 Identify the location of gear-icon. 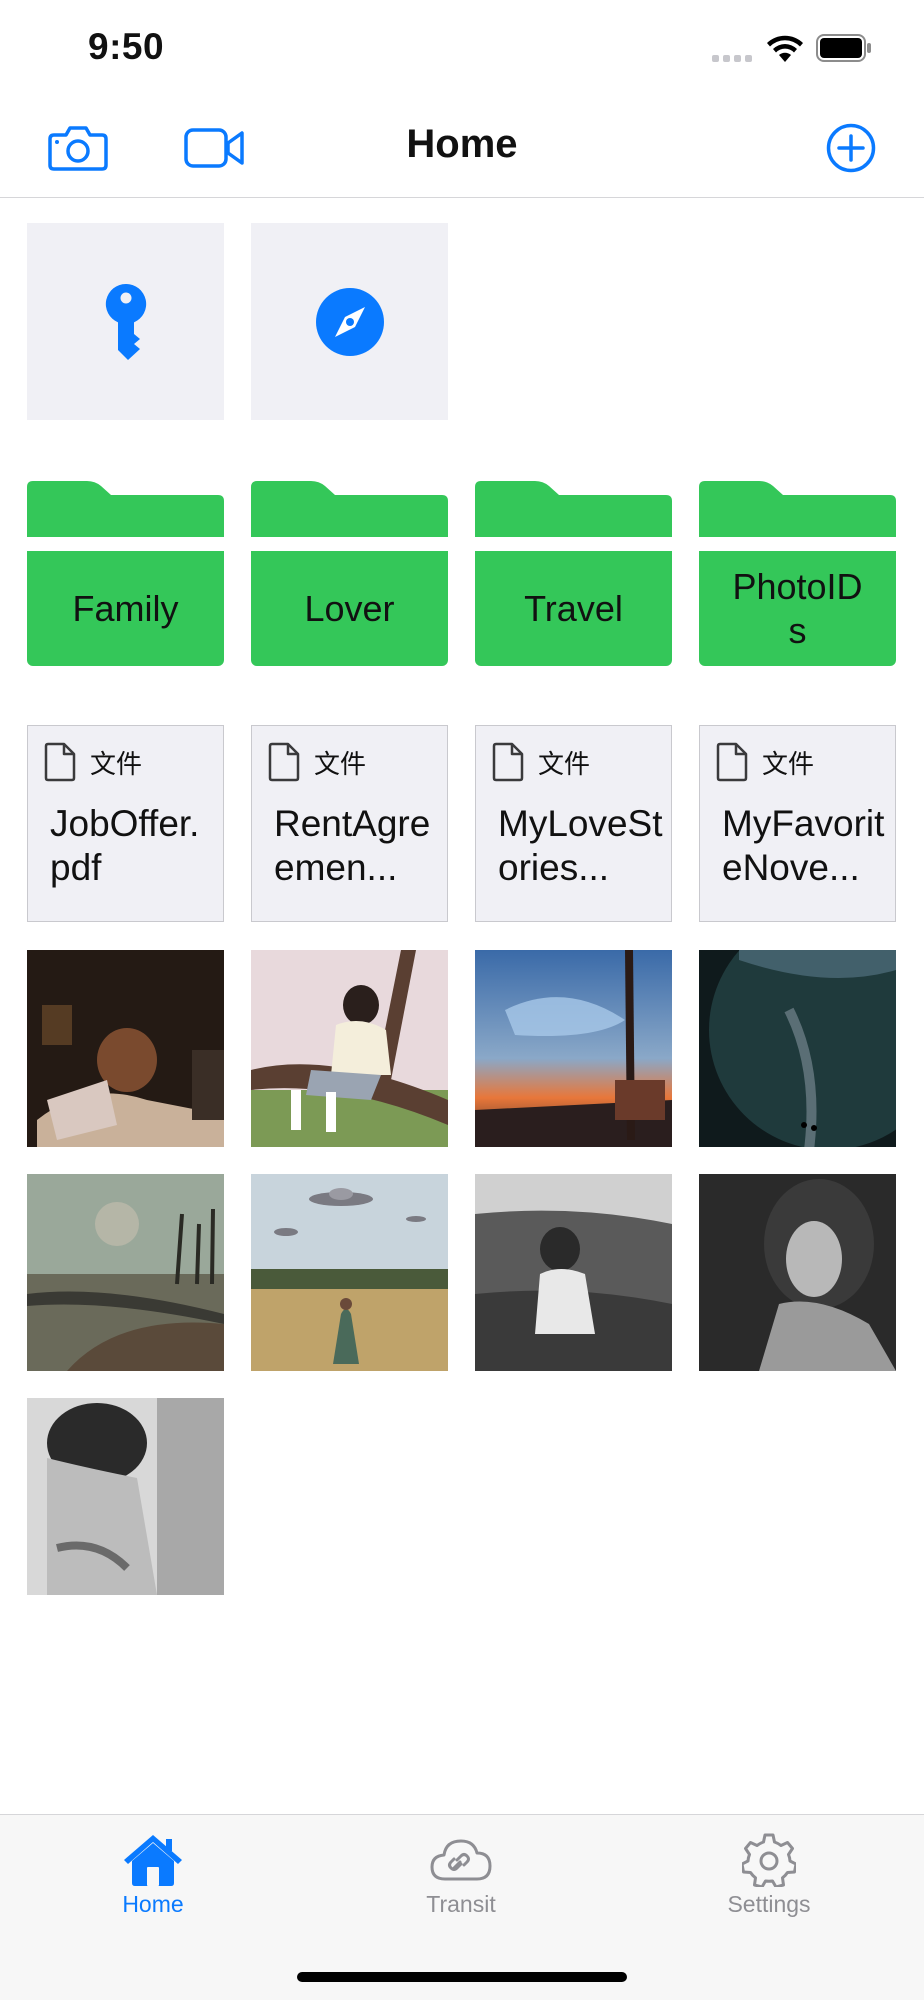
(769, 1860).